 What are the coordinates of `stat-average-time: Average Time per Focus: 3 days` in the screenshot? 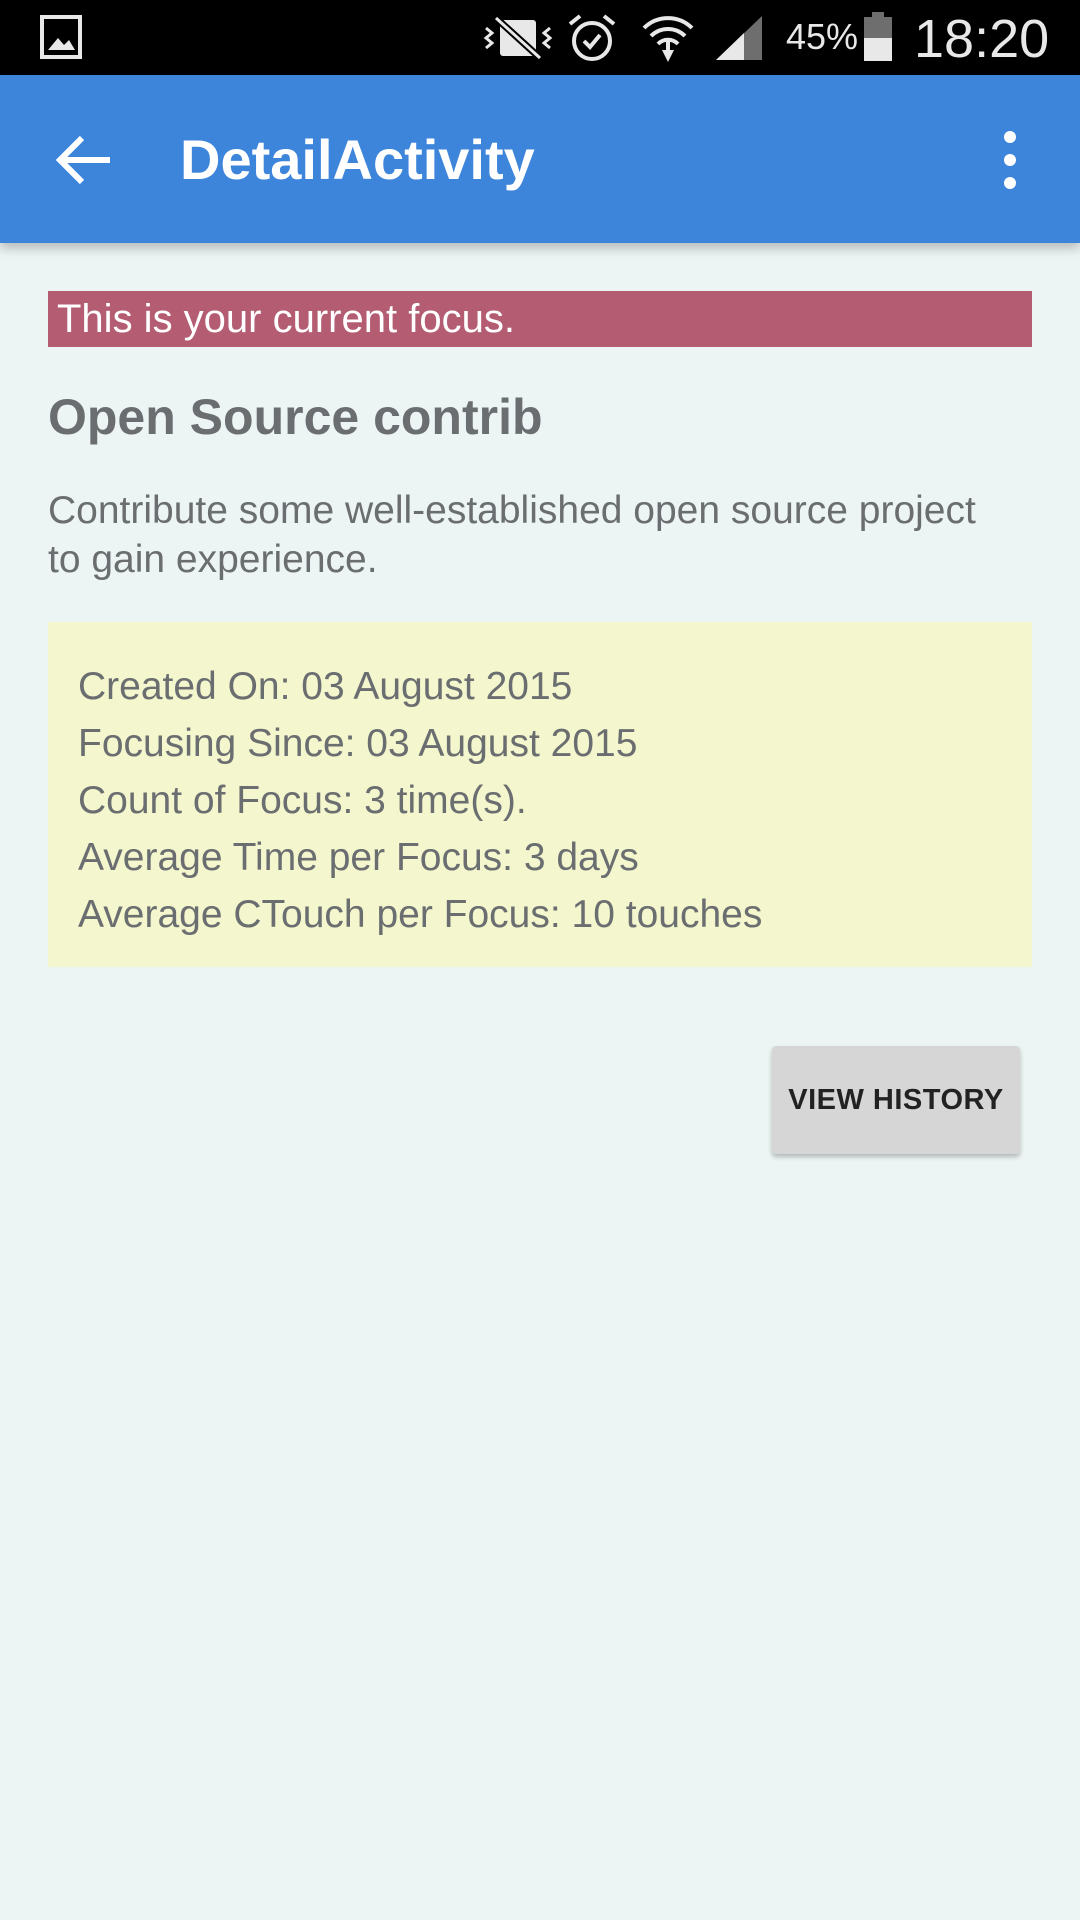 It's located at (358, 857).